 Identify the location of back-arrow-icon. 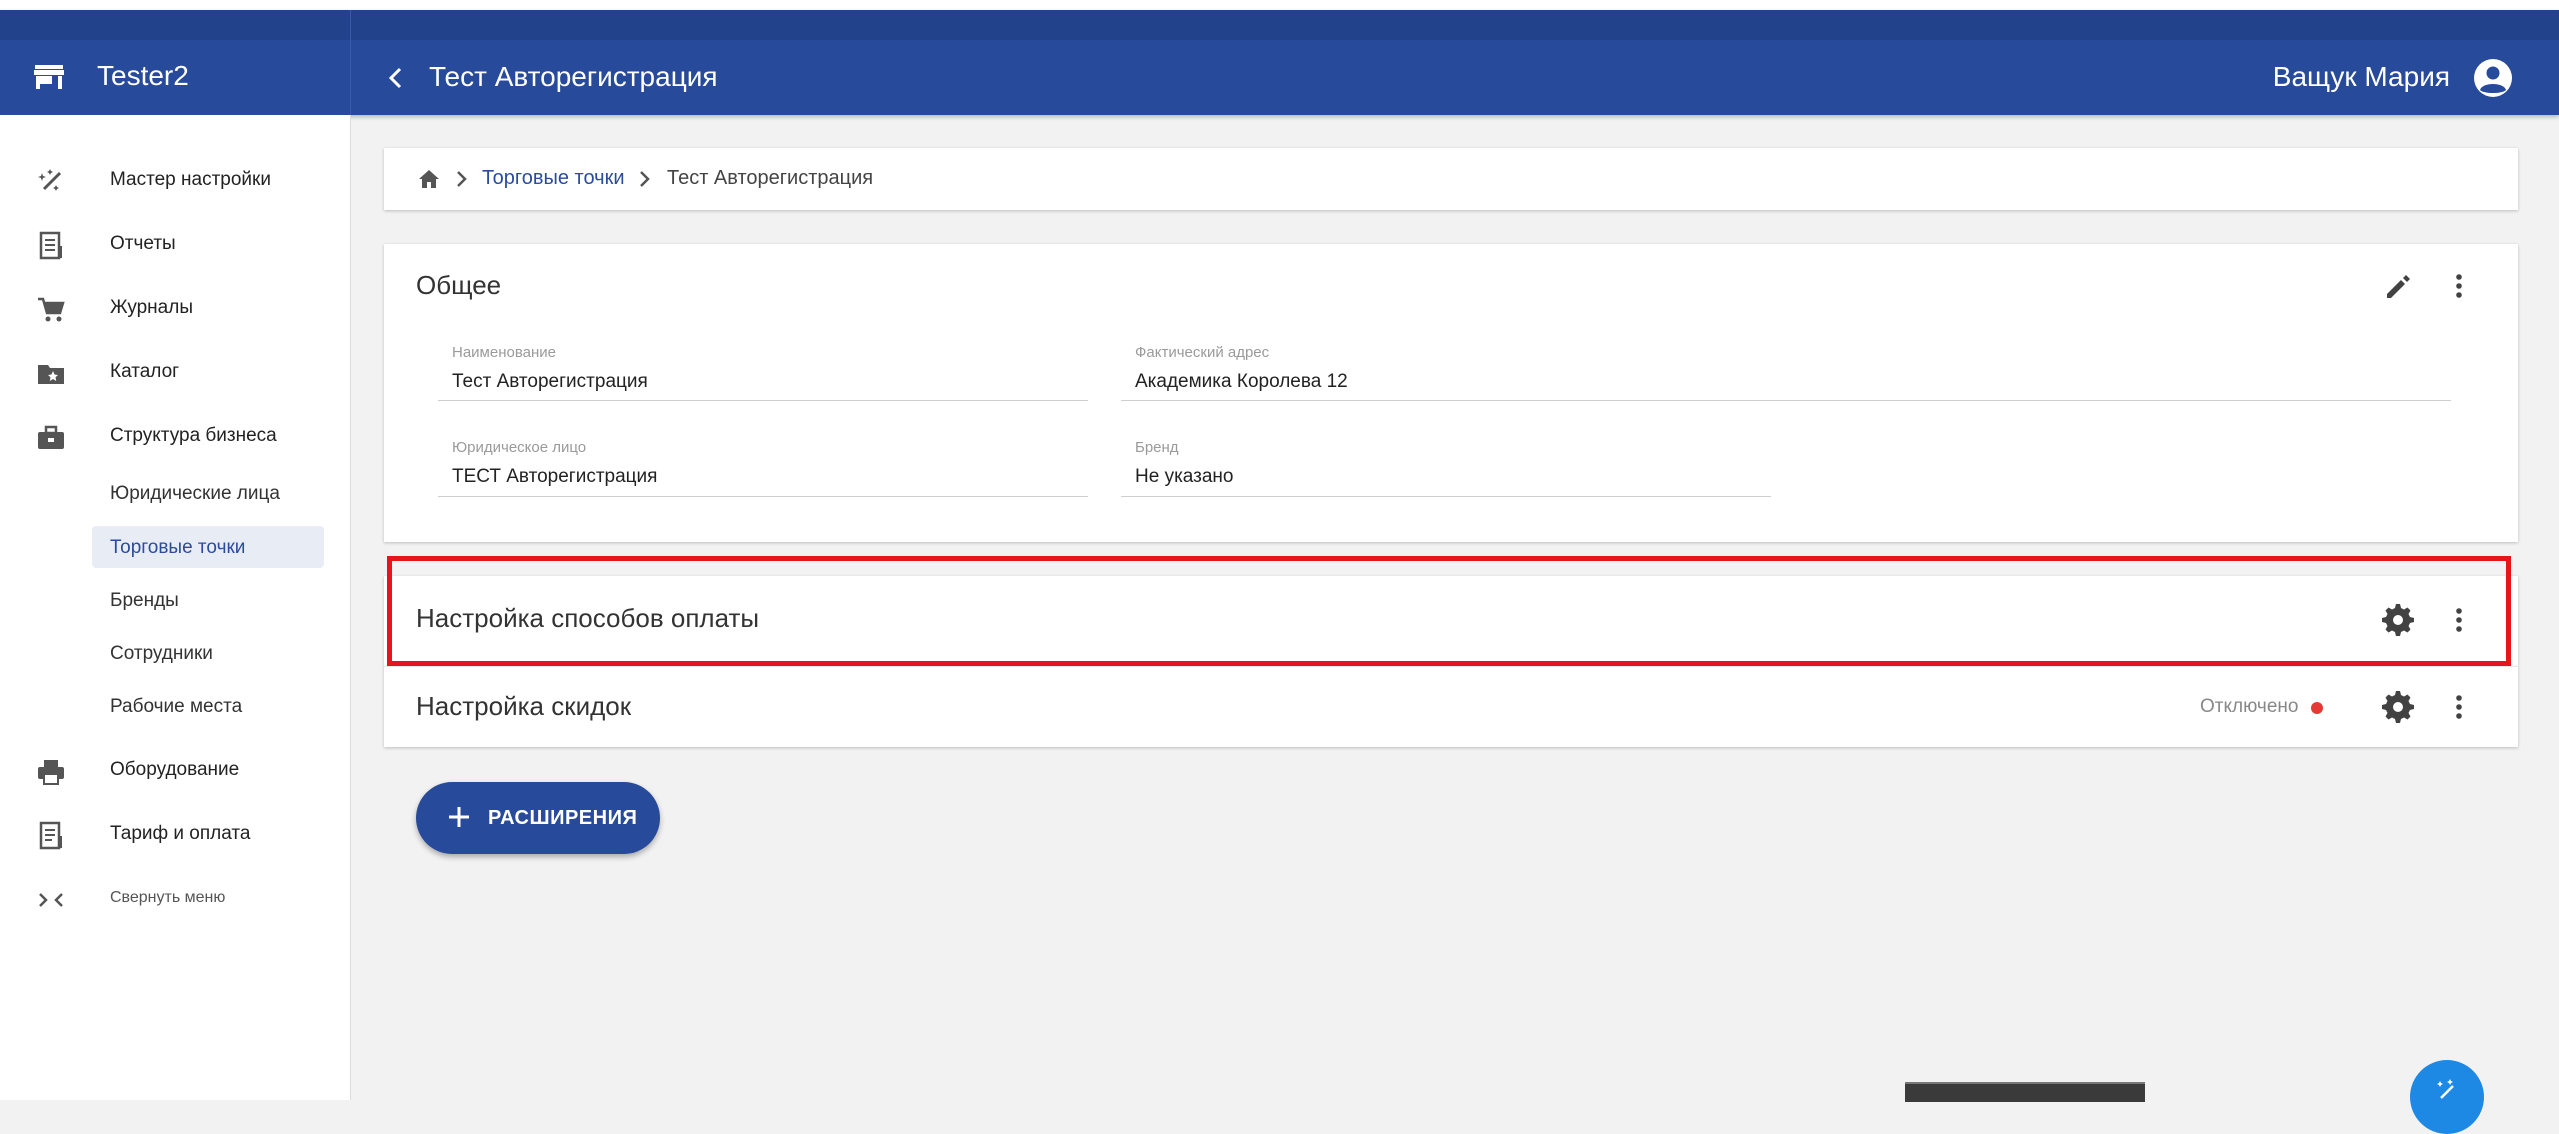
(396, 78).